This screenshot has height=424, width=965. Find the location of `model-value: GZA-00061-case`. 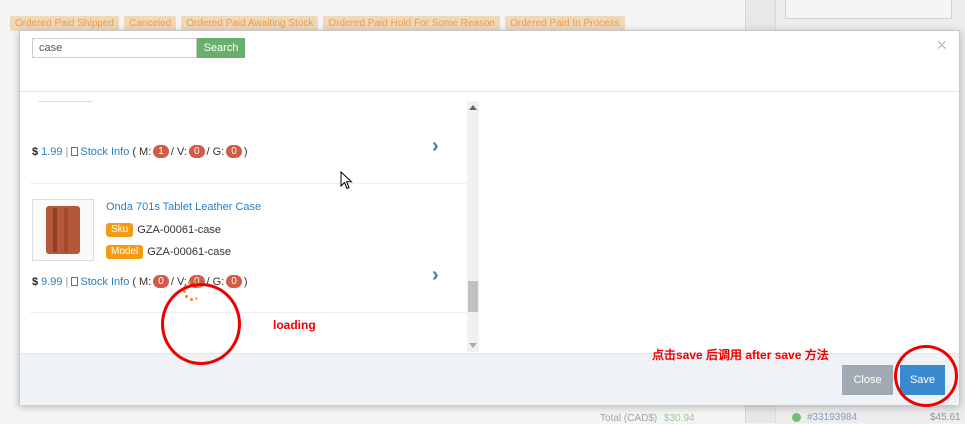

model-value: GZA-00061-case is located at coordinates (189, 252).